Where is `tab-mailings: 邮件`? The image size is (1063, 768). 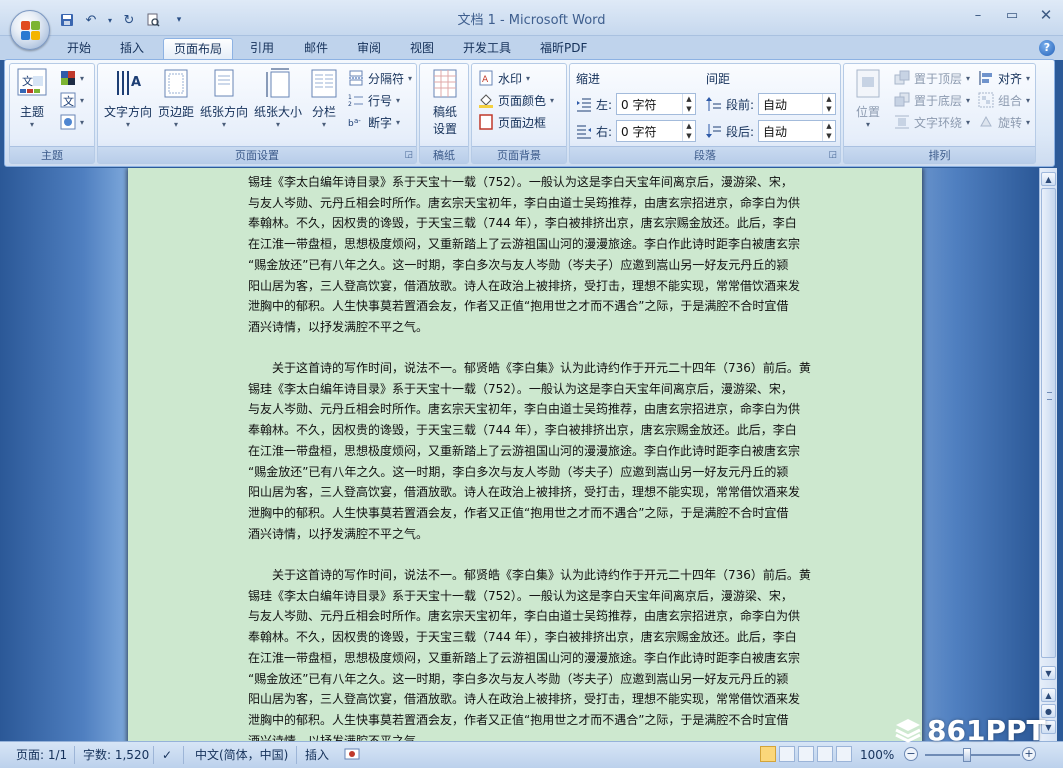 tab-mailings: 邮件 is located at coordinates (316, 49).